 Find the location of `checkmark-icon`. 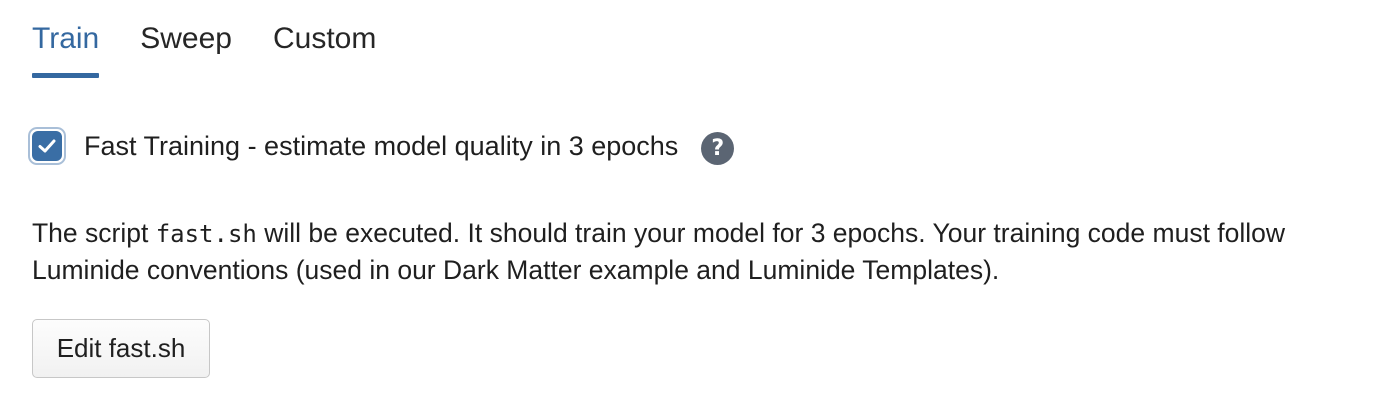

checkmark-icon is located at coordinates (47, 146).